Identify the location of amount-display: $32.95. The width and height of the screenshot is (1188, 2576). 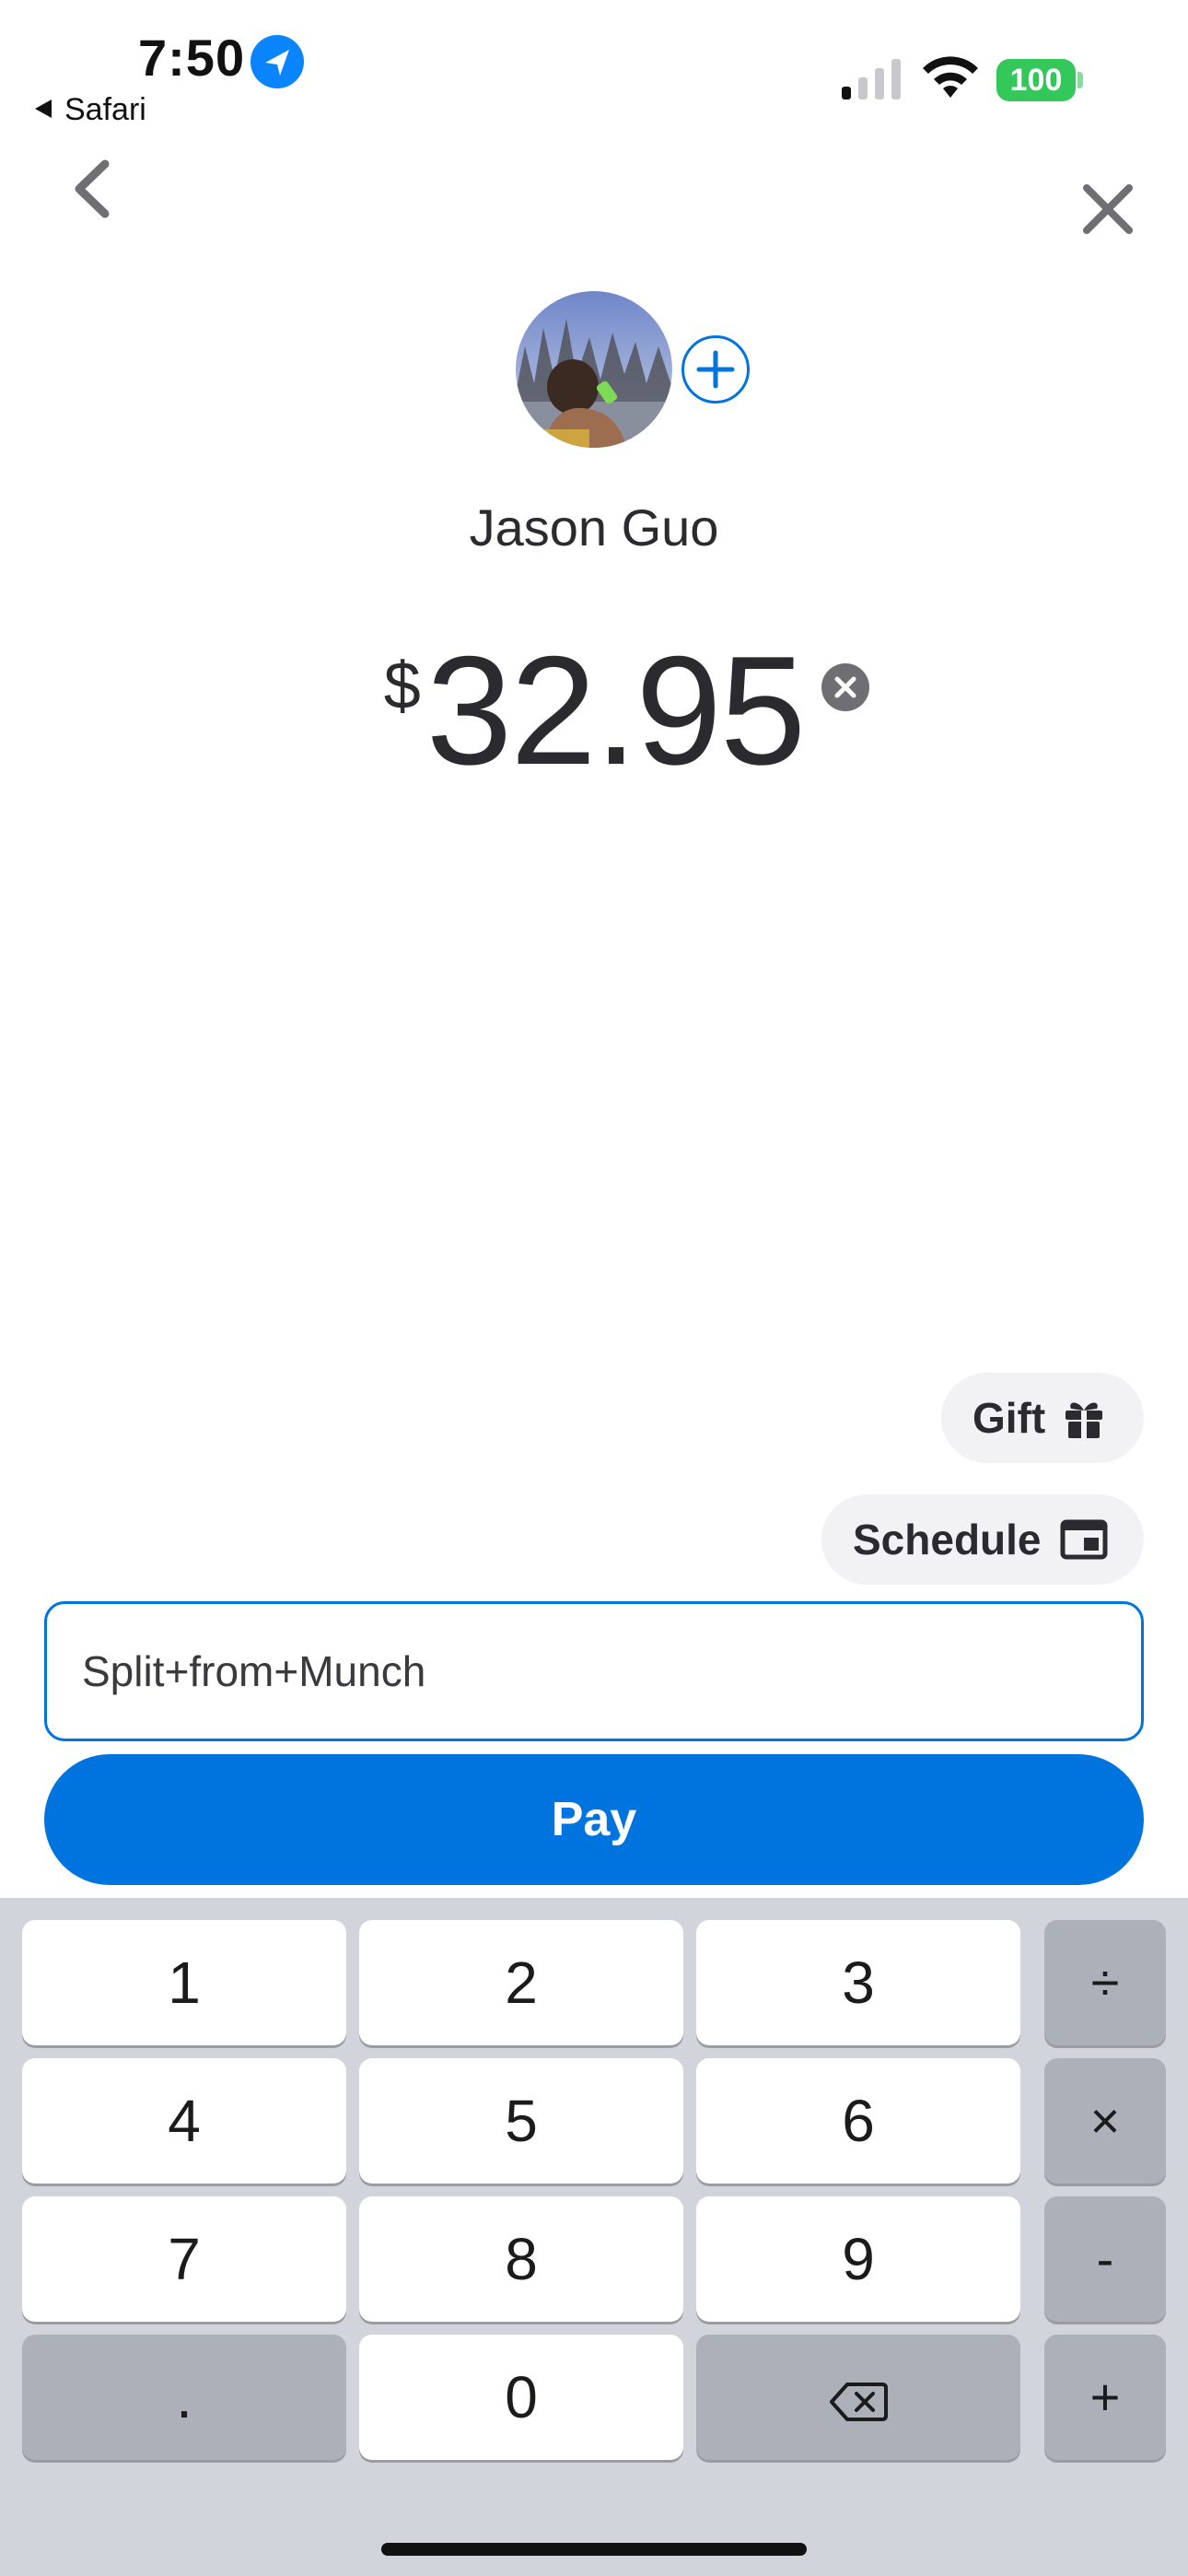
(594, 710).